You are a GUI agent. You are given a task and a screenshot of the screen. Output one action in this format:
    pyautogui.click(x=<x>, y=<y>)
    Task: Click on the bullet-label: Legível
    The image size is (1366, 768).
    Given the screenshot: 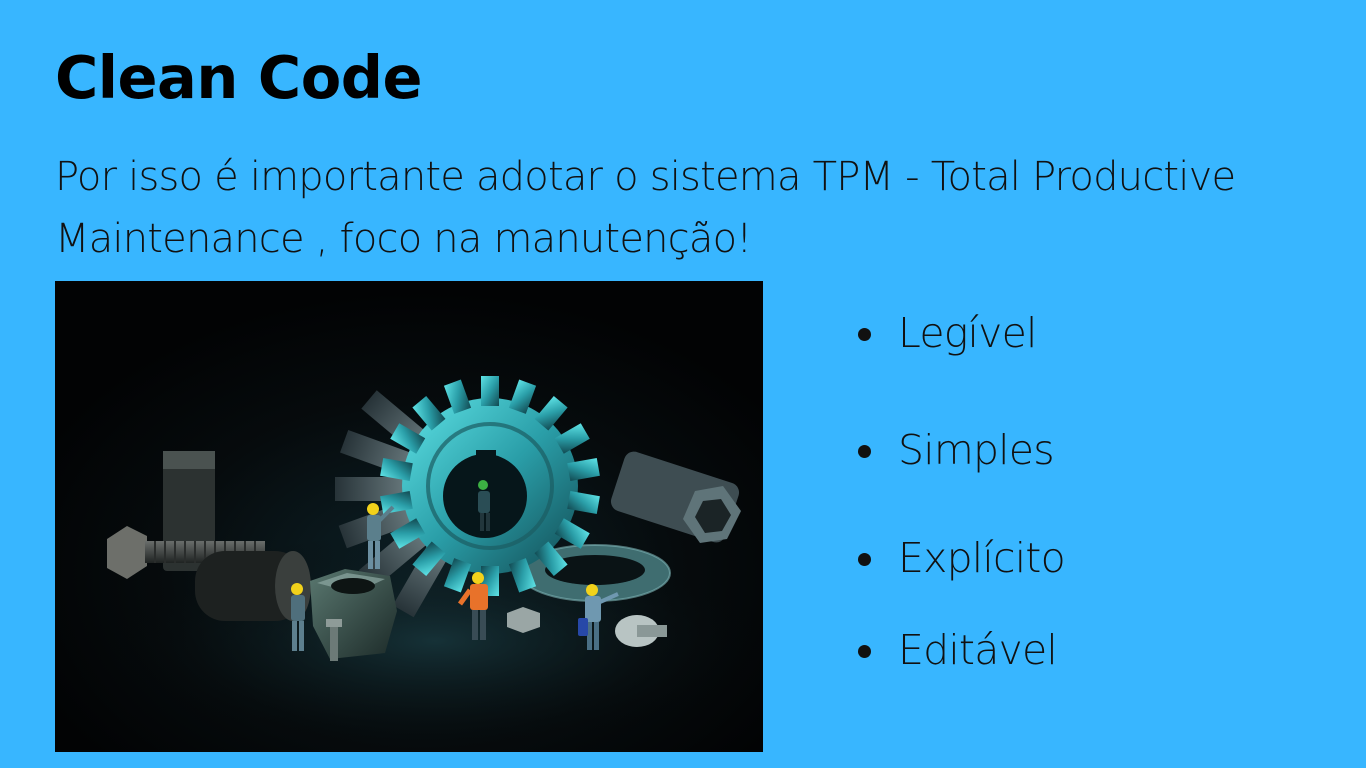 What is the action you would take?
    pyautogui.click(x=967, y=333)
    